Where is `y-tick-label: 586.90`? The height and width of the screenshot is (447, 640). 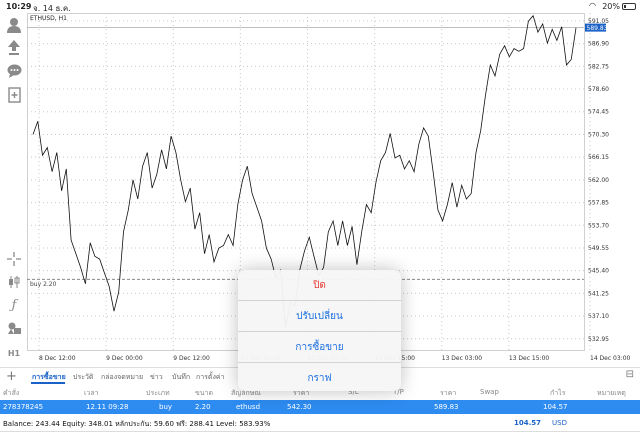
y-tick-label: 586.90 is located at coordinates (598, 44).